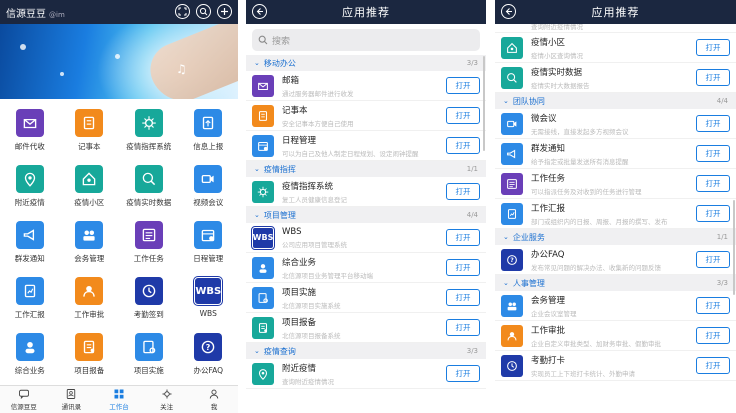 Image resolution: width=736 pixels, height=413 pixels. What do you see at coordinates (615, 306) in the screenshot?
I see `list-item: 会务管理 企业会议室管理 打开` at bounding box center [615, 306].